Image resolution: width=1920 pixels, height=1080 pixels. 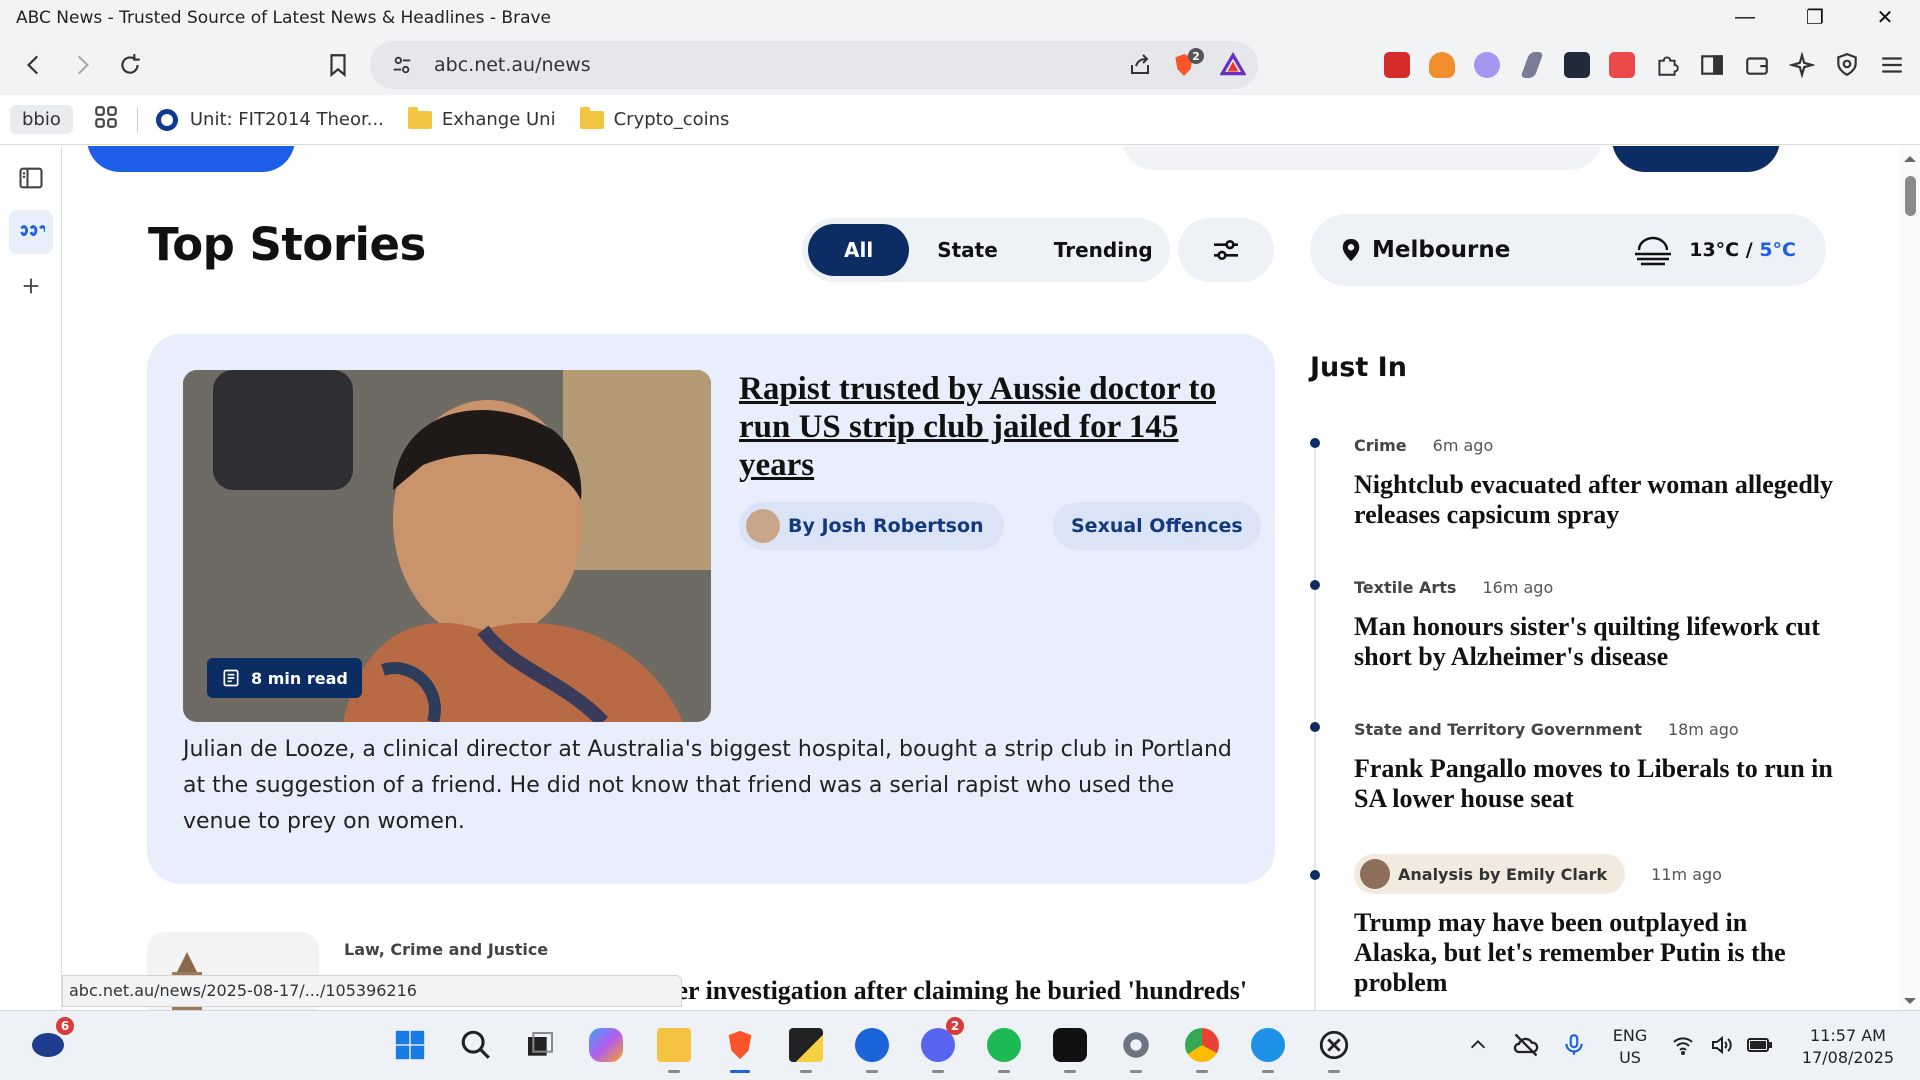 What do you see at coordinates (859, 250) in the screenshot?
I see `filter-all-button: All` at bounding box center [859, 250].